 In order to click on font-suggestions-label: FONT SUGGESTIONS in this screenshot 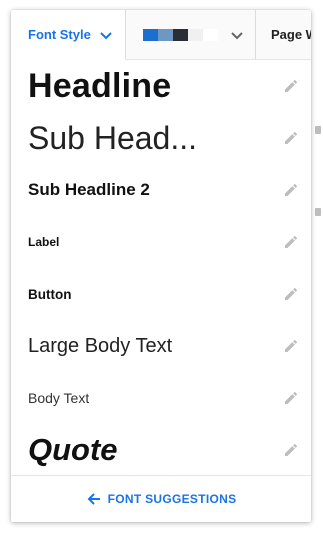, I will do `click(172, 499)`.